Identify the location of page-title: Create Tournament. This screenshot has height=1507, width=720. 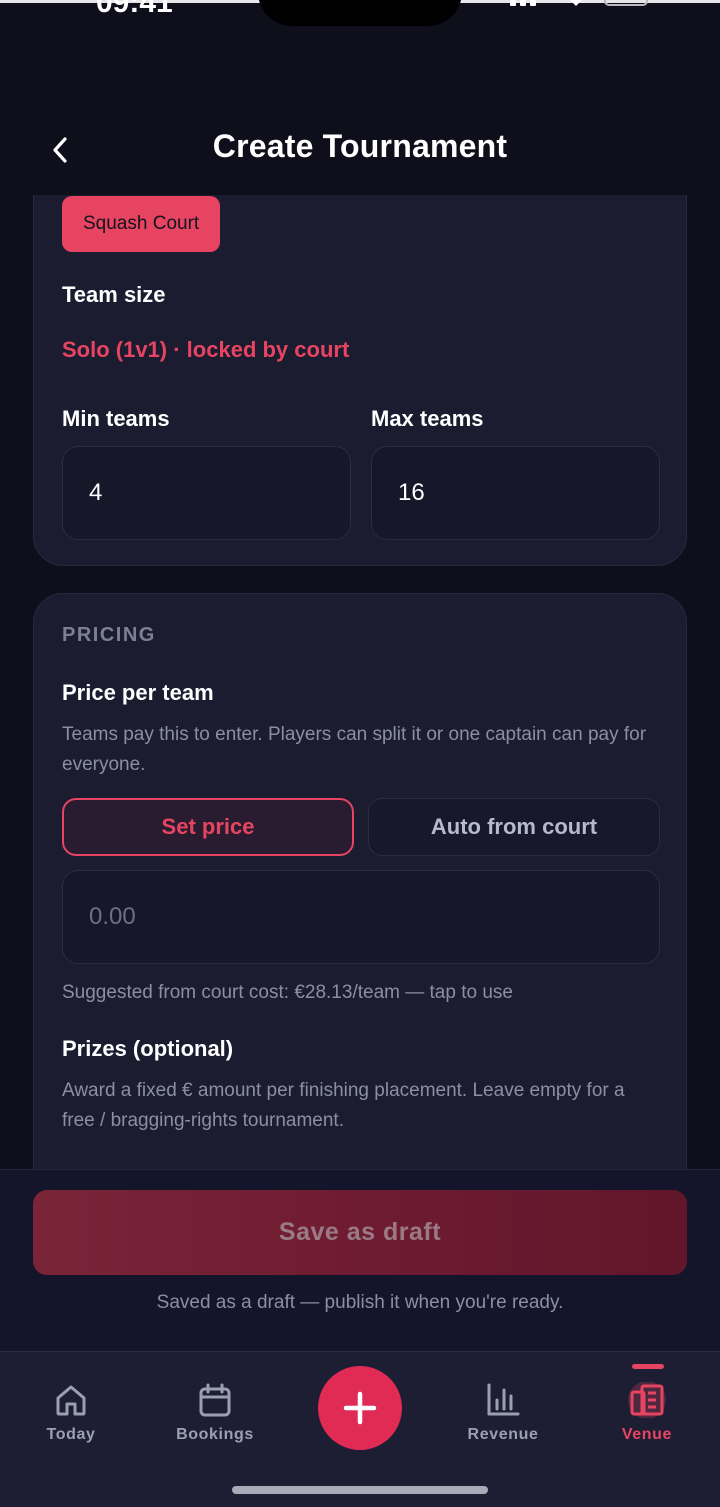
(360, 146).